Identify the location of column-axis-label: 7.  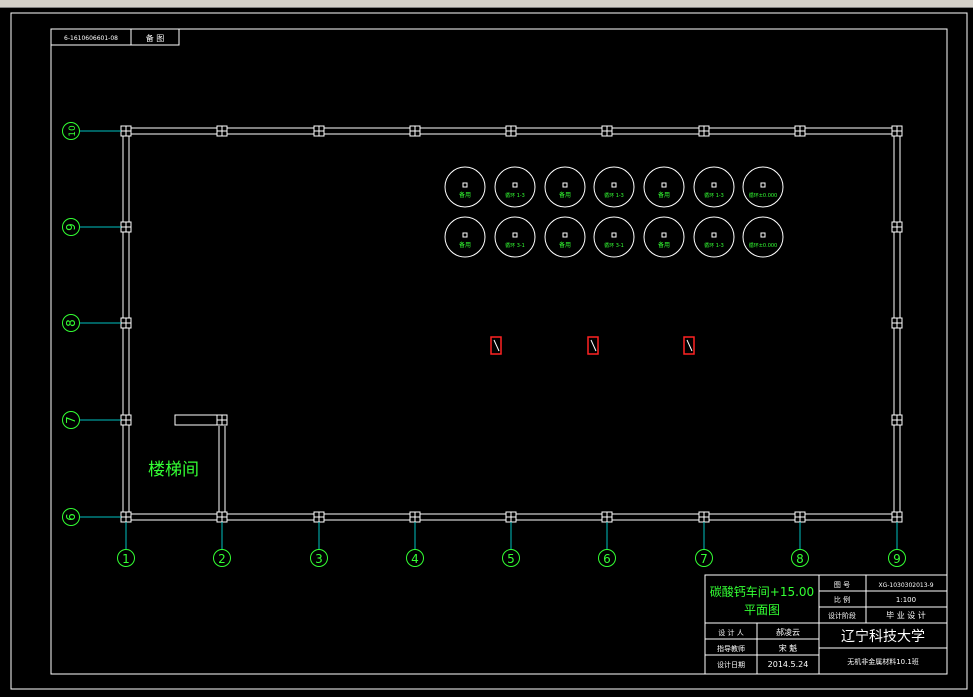
(704, 559).